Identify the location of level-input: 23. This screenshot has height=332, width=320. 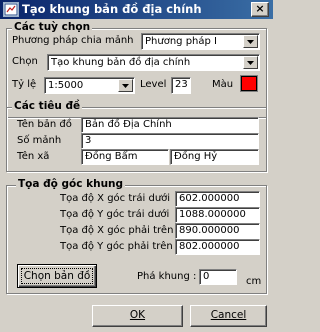
(181, 85).